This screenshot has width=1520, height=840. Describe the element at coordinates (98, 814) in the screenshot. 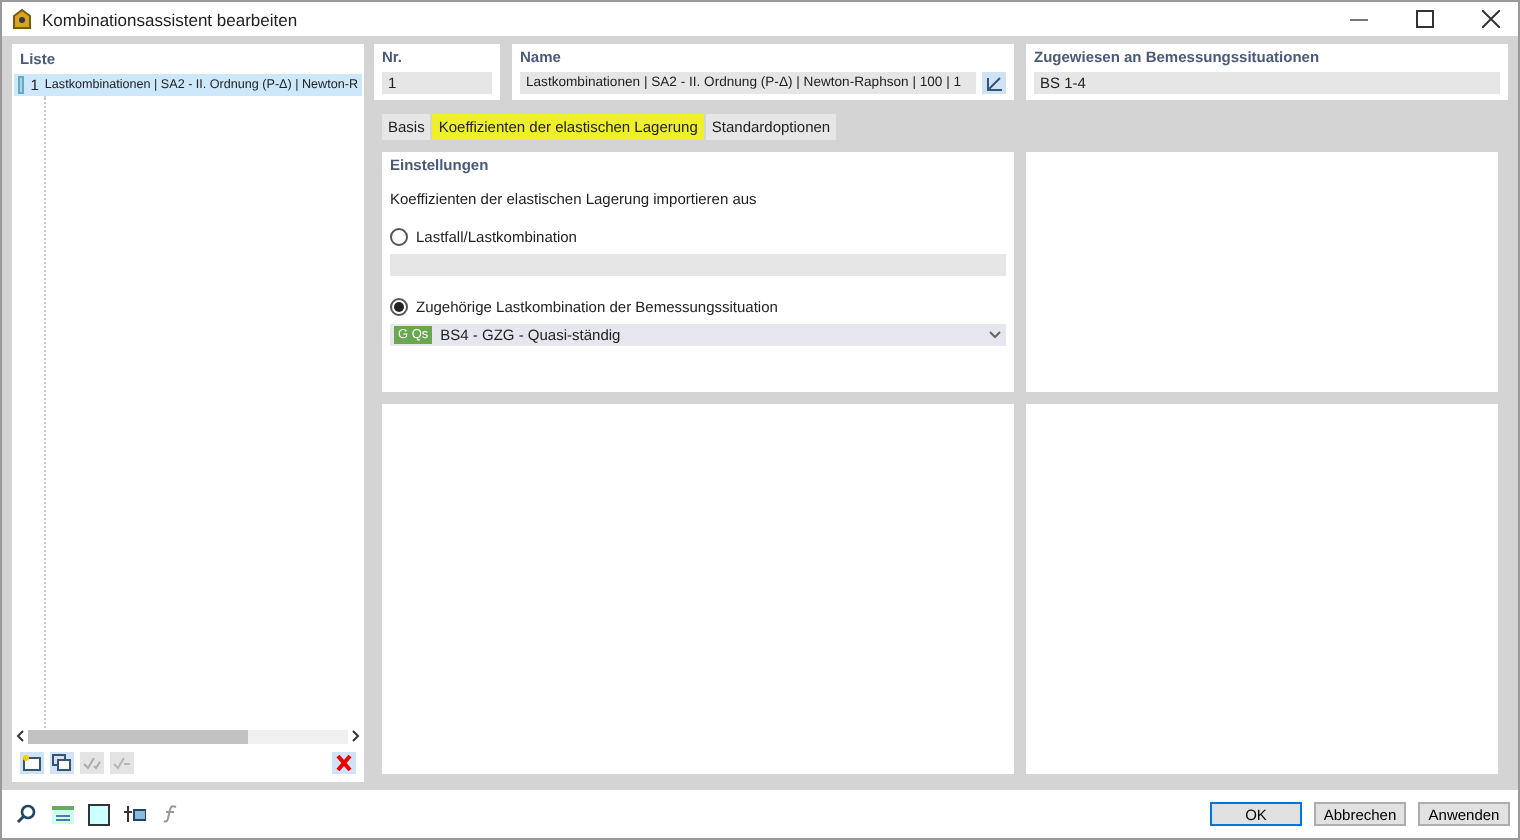

I see `color-square-icon` at that location.